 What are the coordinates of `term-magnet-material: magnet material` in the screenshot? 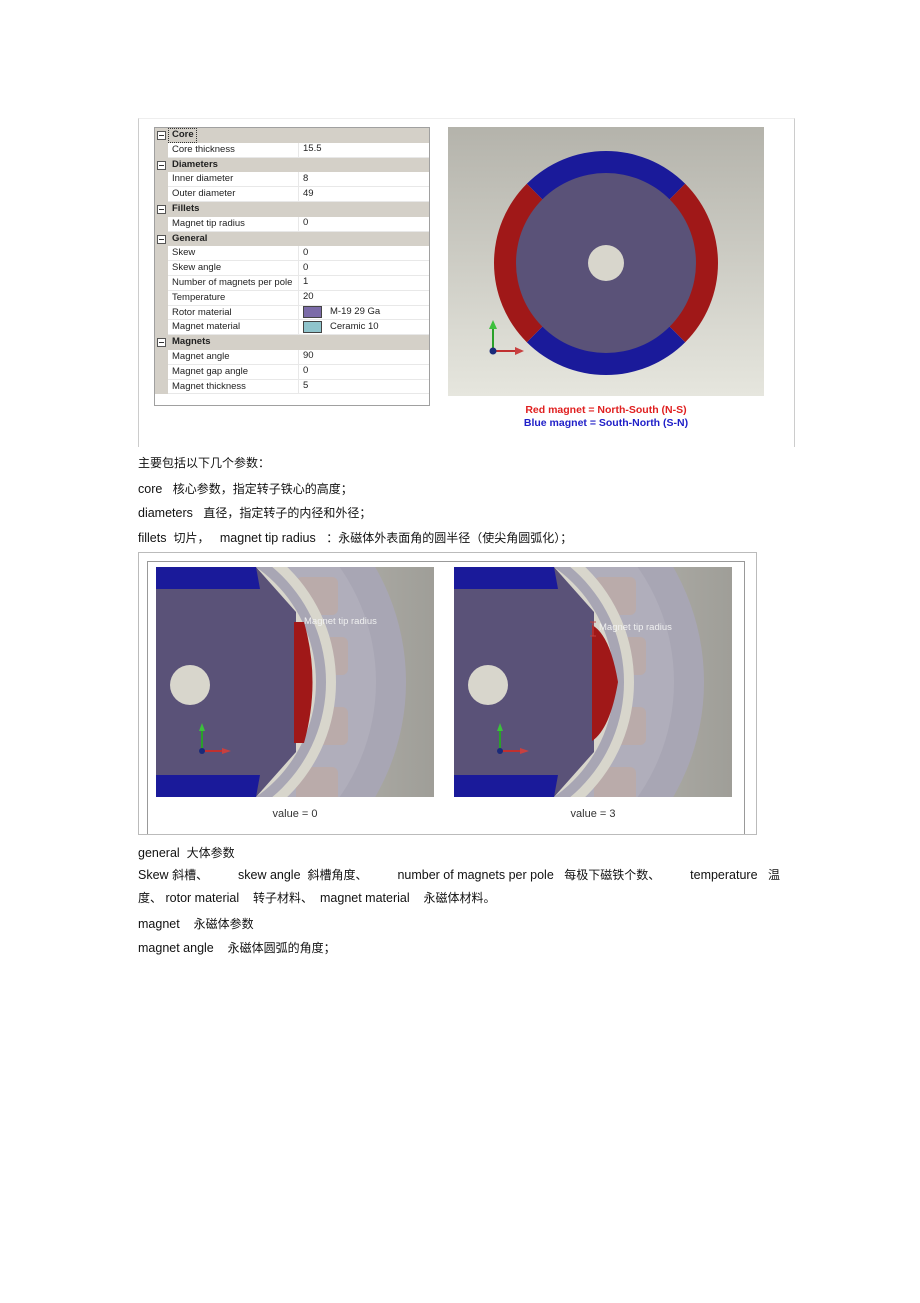 It's located at (365, 898).